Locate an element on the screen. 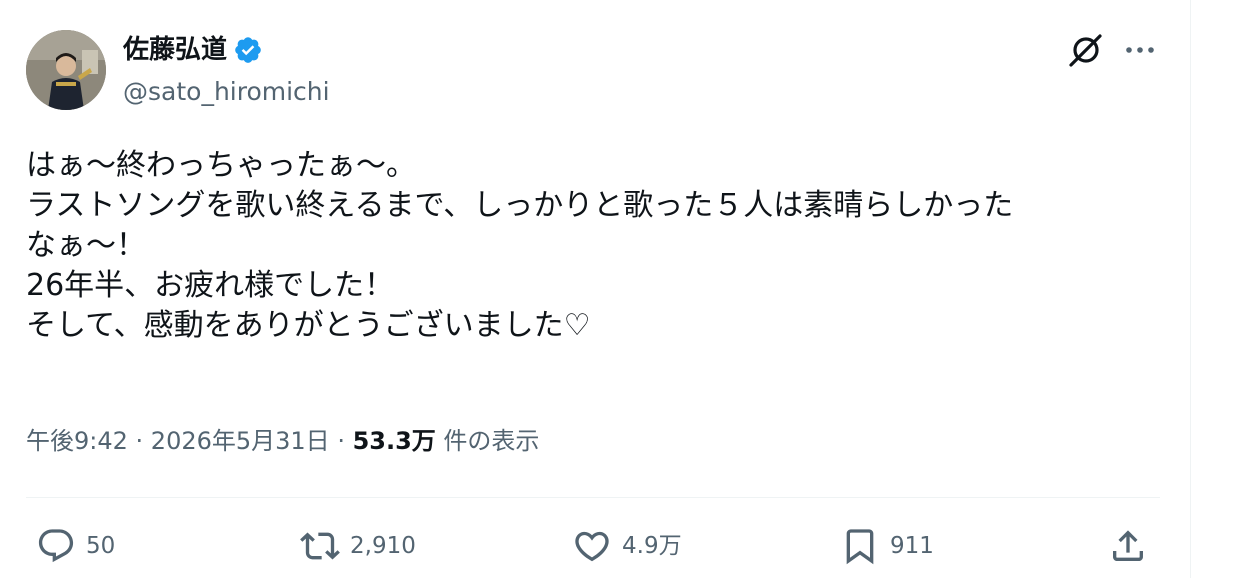  share-icon is located at coordinates (1128, 546).